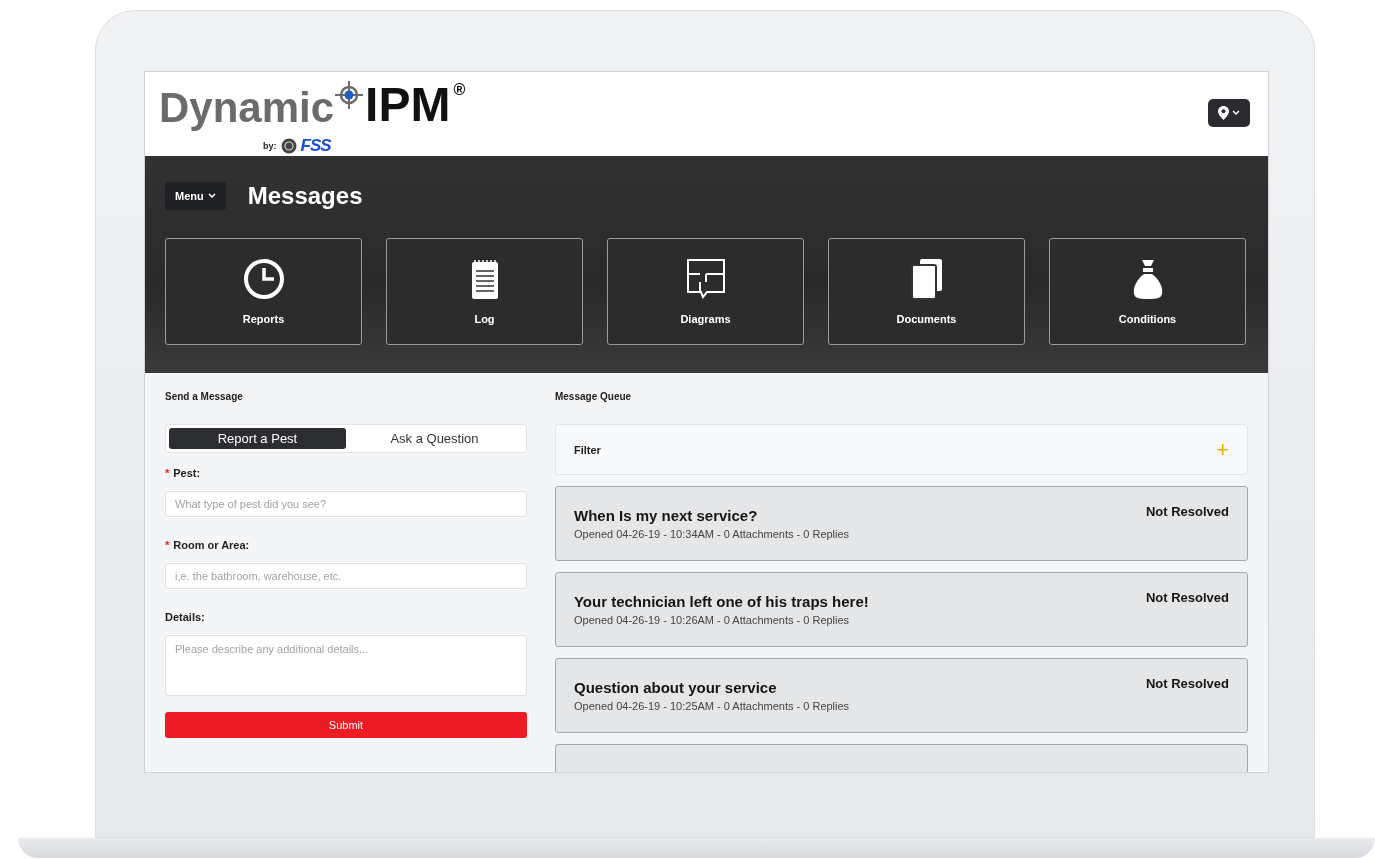  Describe the element at coordinates (1223, 113) in the screenshot. I see `map-pin-icon` at that location.